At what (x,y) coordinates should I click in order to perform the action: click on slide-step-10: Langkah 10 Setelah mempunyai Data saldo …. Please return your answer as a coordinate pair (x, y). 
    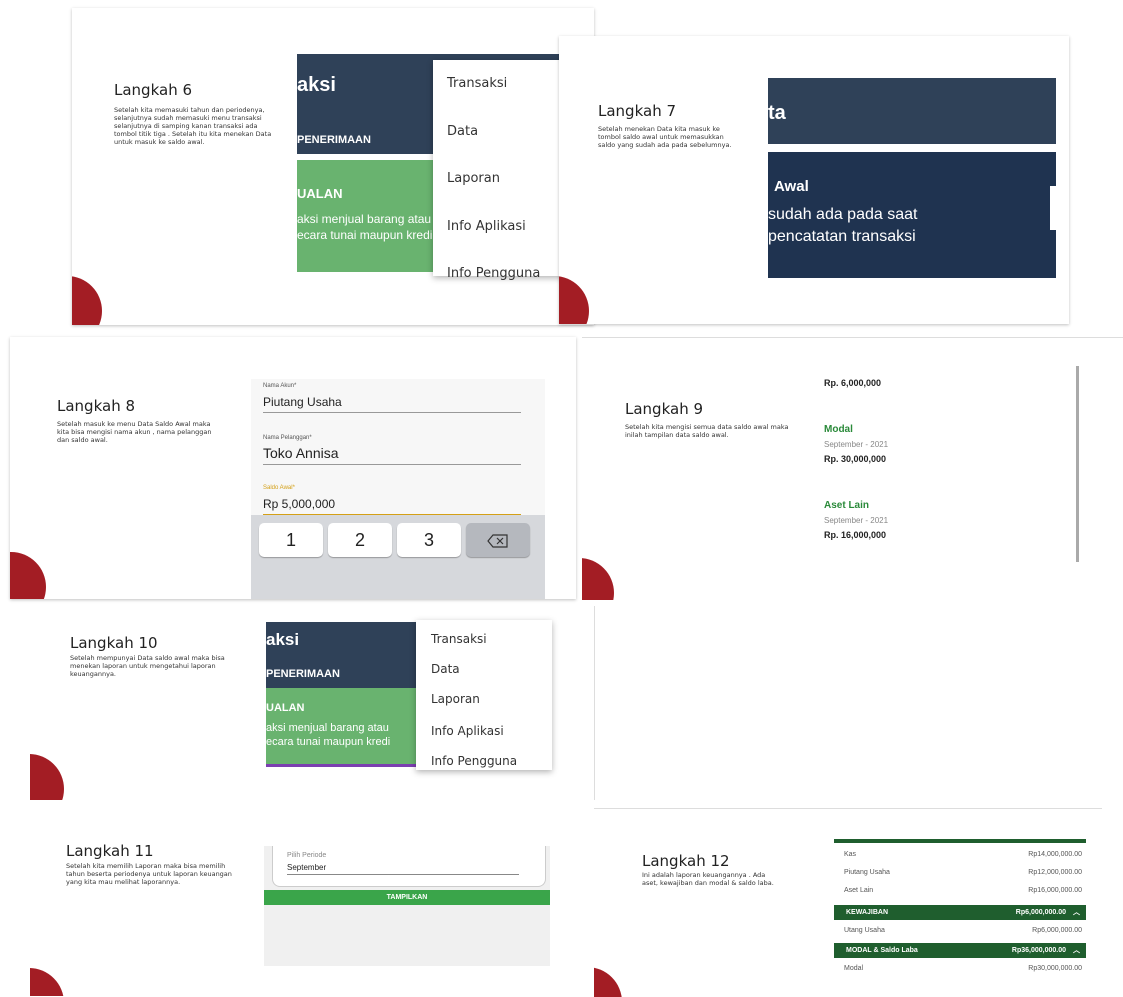
    Looking at the image, I should click on (312, 703).